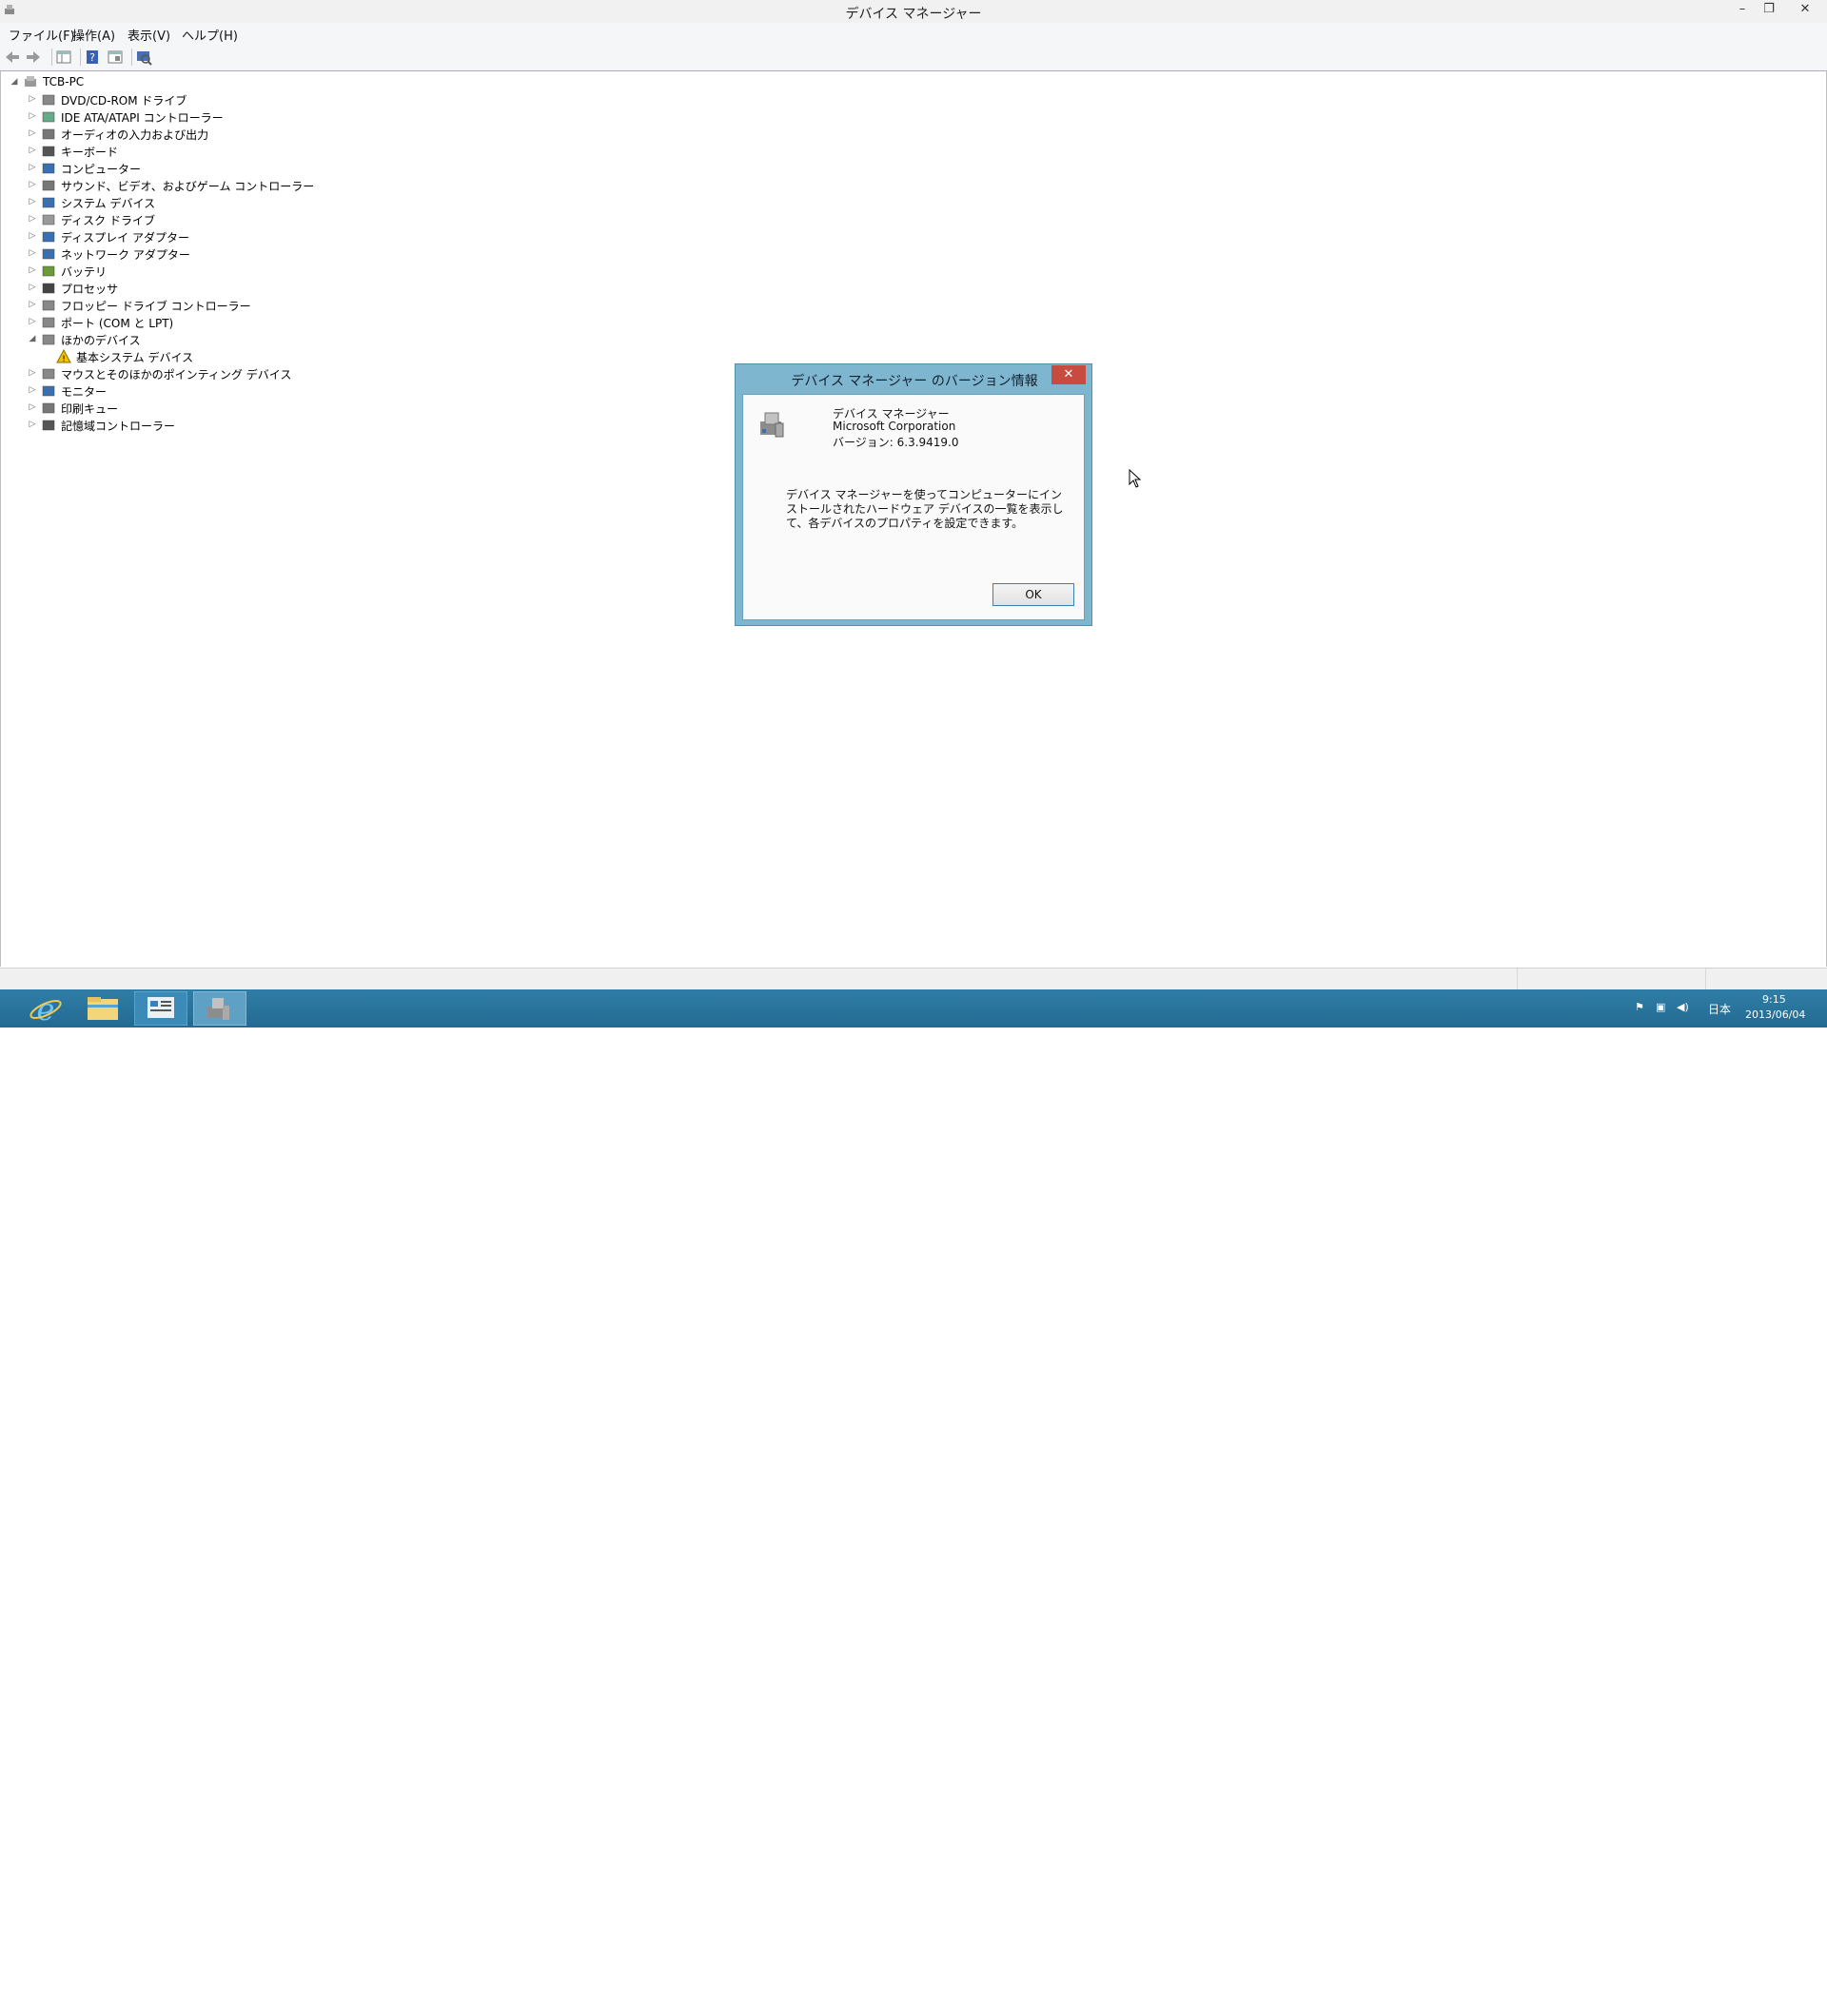  I want to click on keyboard-icon, so click(48, 151).